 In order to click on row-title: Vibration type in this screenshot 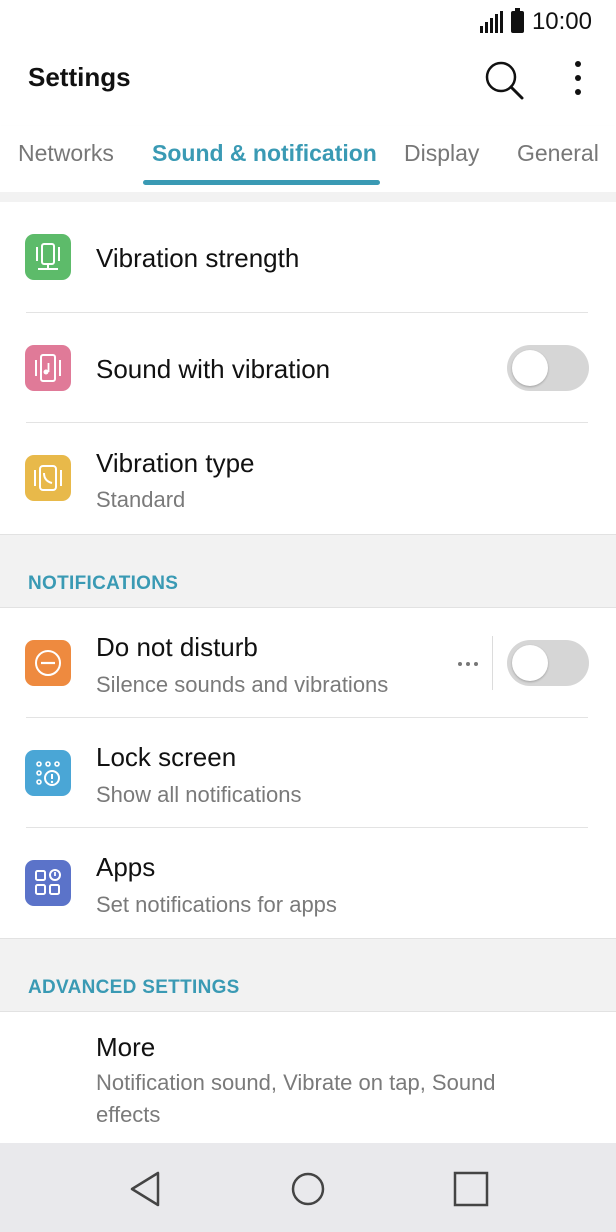, I will do `click(175, 463)`.